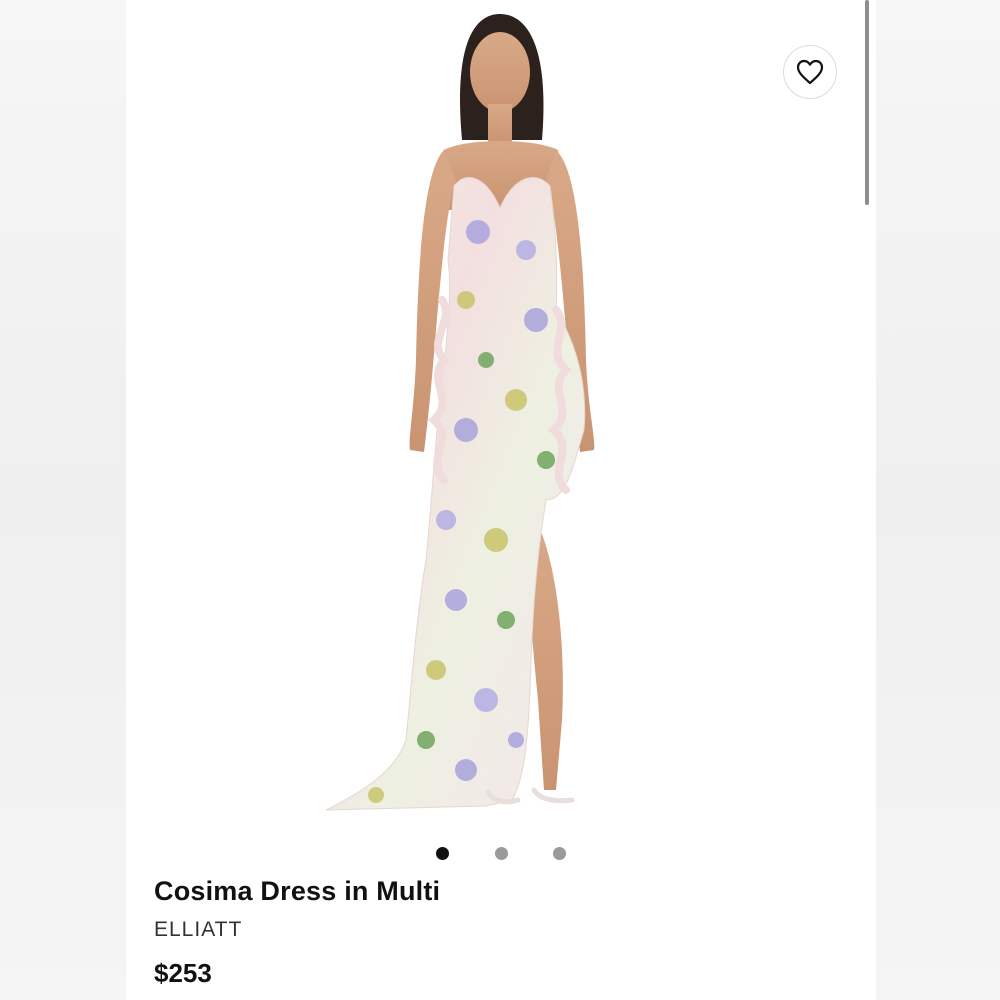  Describe the element at coordinates (198, 930) in the screenshot. I see `brand-name: ELLIATT` at that location.